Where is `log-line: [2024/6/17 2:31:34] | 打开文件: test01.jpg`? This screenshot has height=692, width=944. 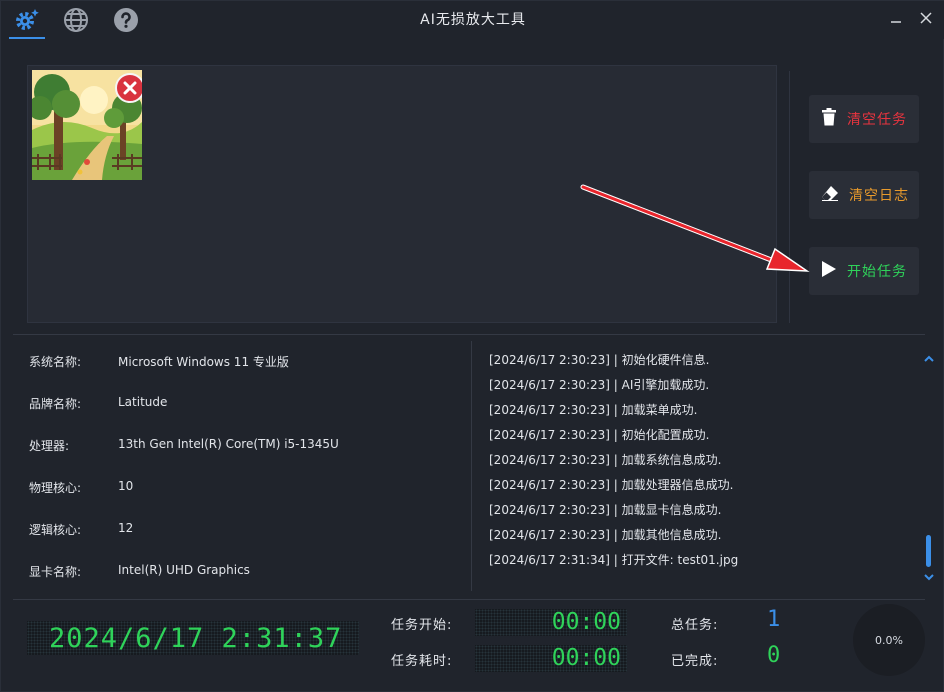 log-line: [2024/6/17 2:31:34] | 打开文件: test01.jpg is located at coordinates (614, 560).